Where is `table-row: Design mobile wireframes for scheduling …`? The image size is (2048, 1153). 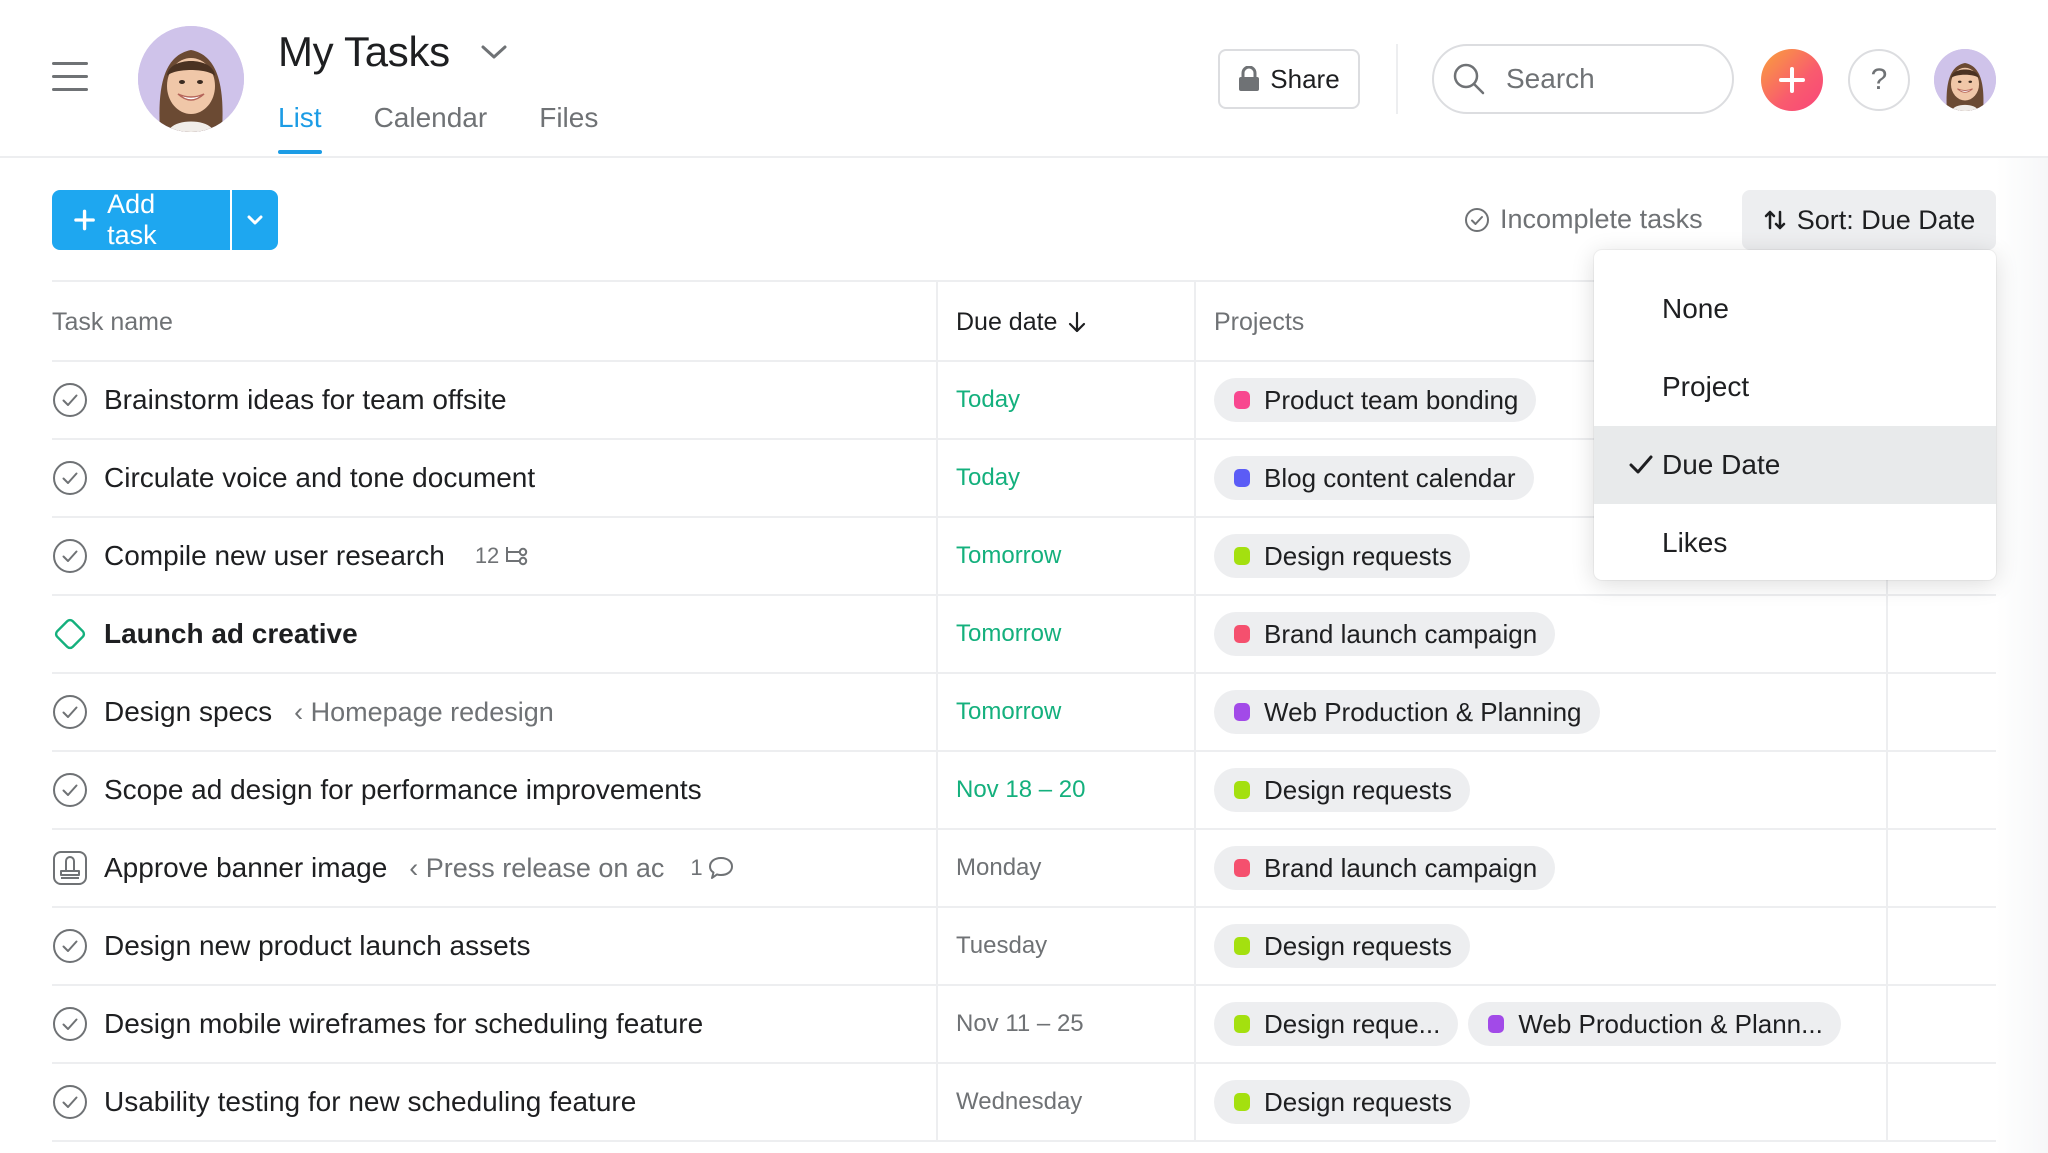 table-row: Design mobile wireframes for scheduling … is located at coordinates (1024, 1025).